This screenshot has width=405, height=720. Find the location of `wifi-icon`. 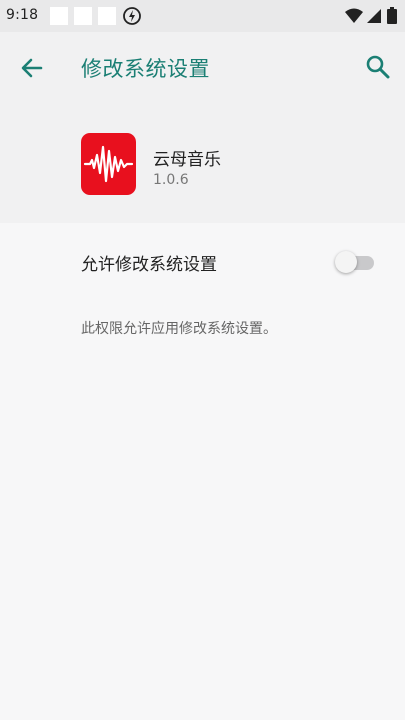

wifi-icon is located at coordinates (354, 15).